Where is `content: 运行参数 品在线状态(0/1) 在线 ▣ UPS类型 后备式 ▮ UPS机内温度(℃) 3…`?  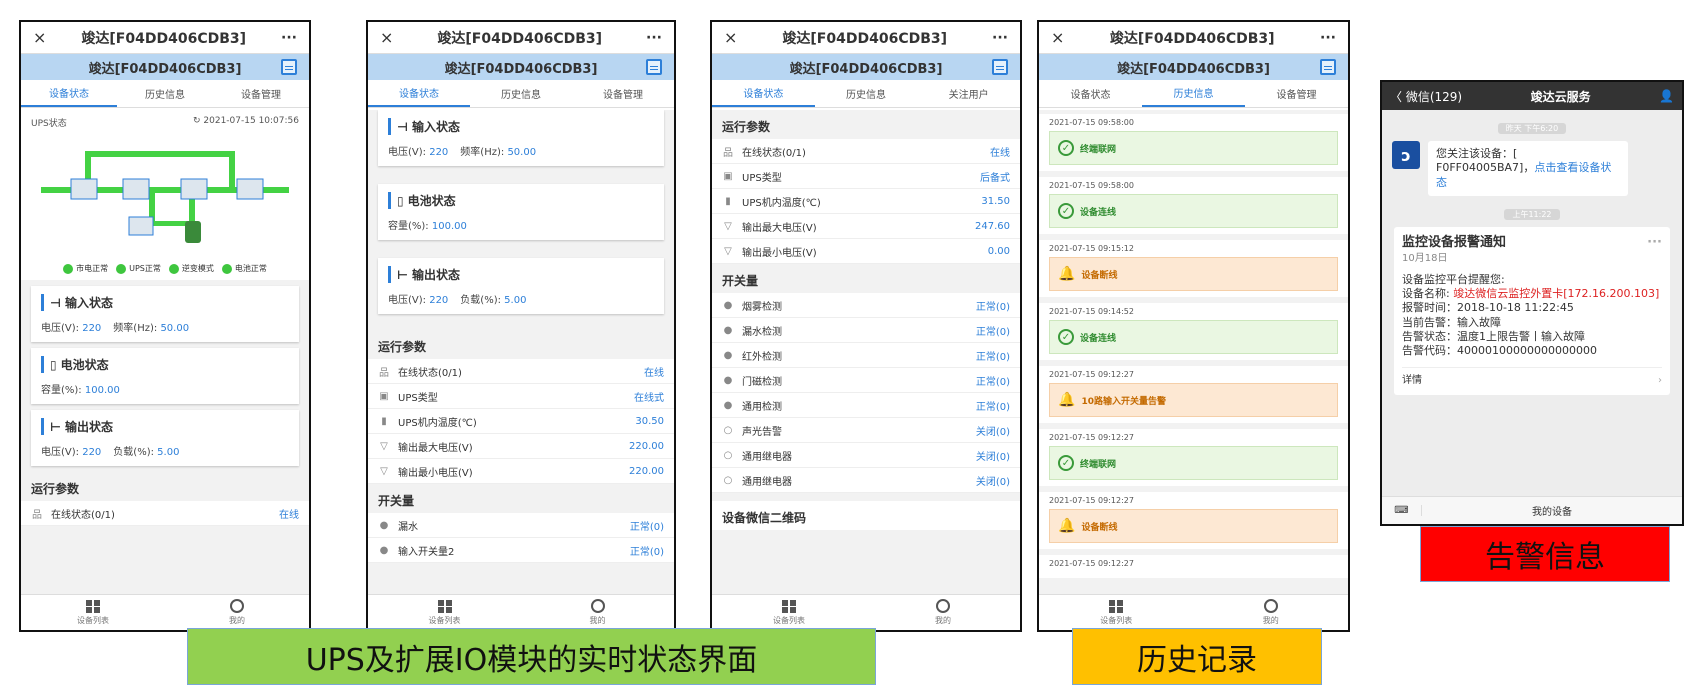
content: 运行参数 品在线状态(0/1) 在线 ▣ UPS类型 后备式 ▮ UPS机内温度(℃) 3… is located at coordinates (866, 352).